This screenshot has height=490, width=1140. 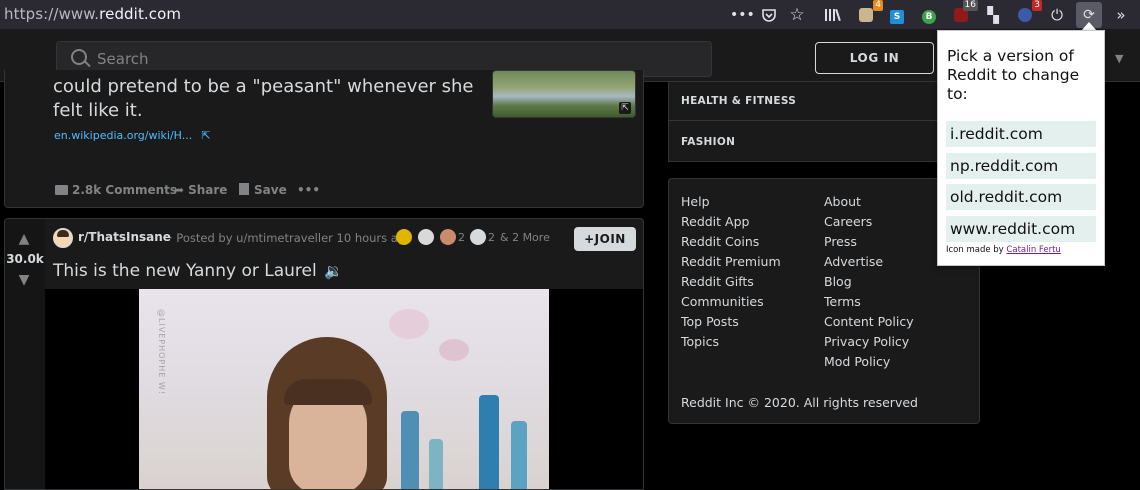 I want to click on icon-credit: Icon made by Catalin Fertu, so click(x=1003, y=250).